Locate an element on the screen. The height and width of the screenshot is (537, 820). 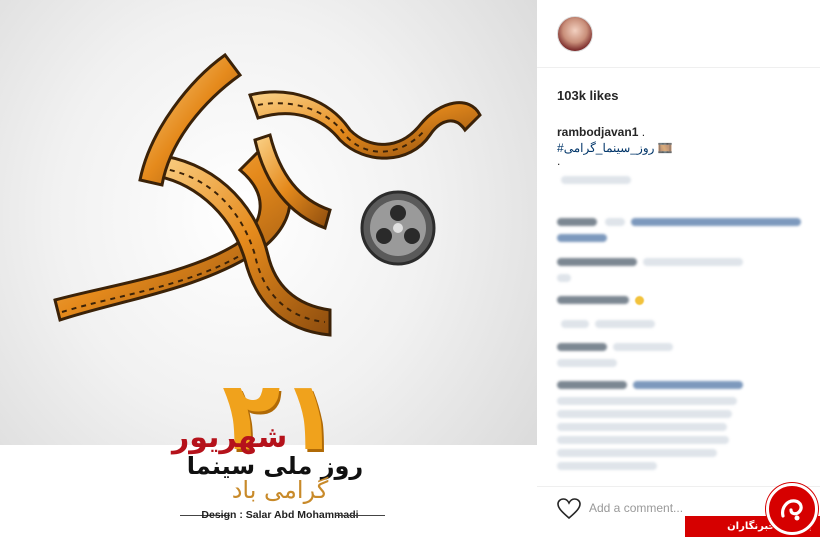
poster-subtitle: گرامی باد is located at coordinates (280, 490).